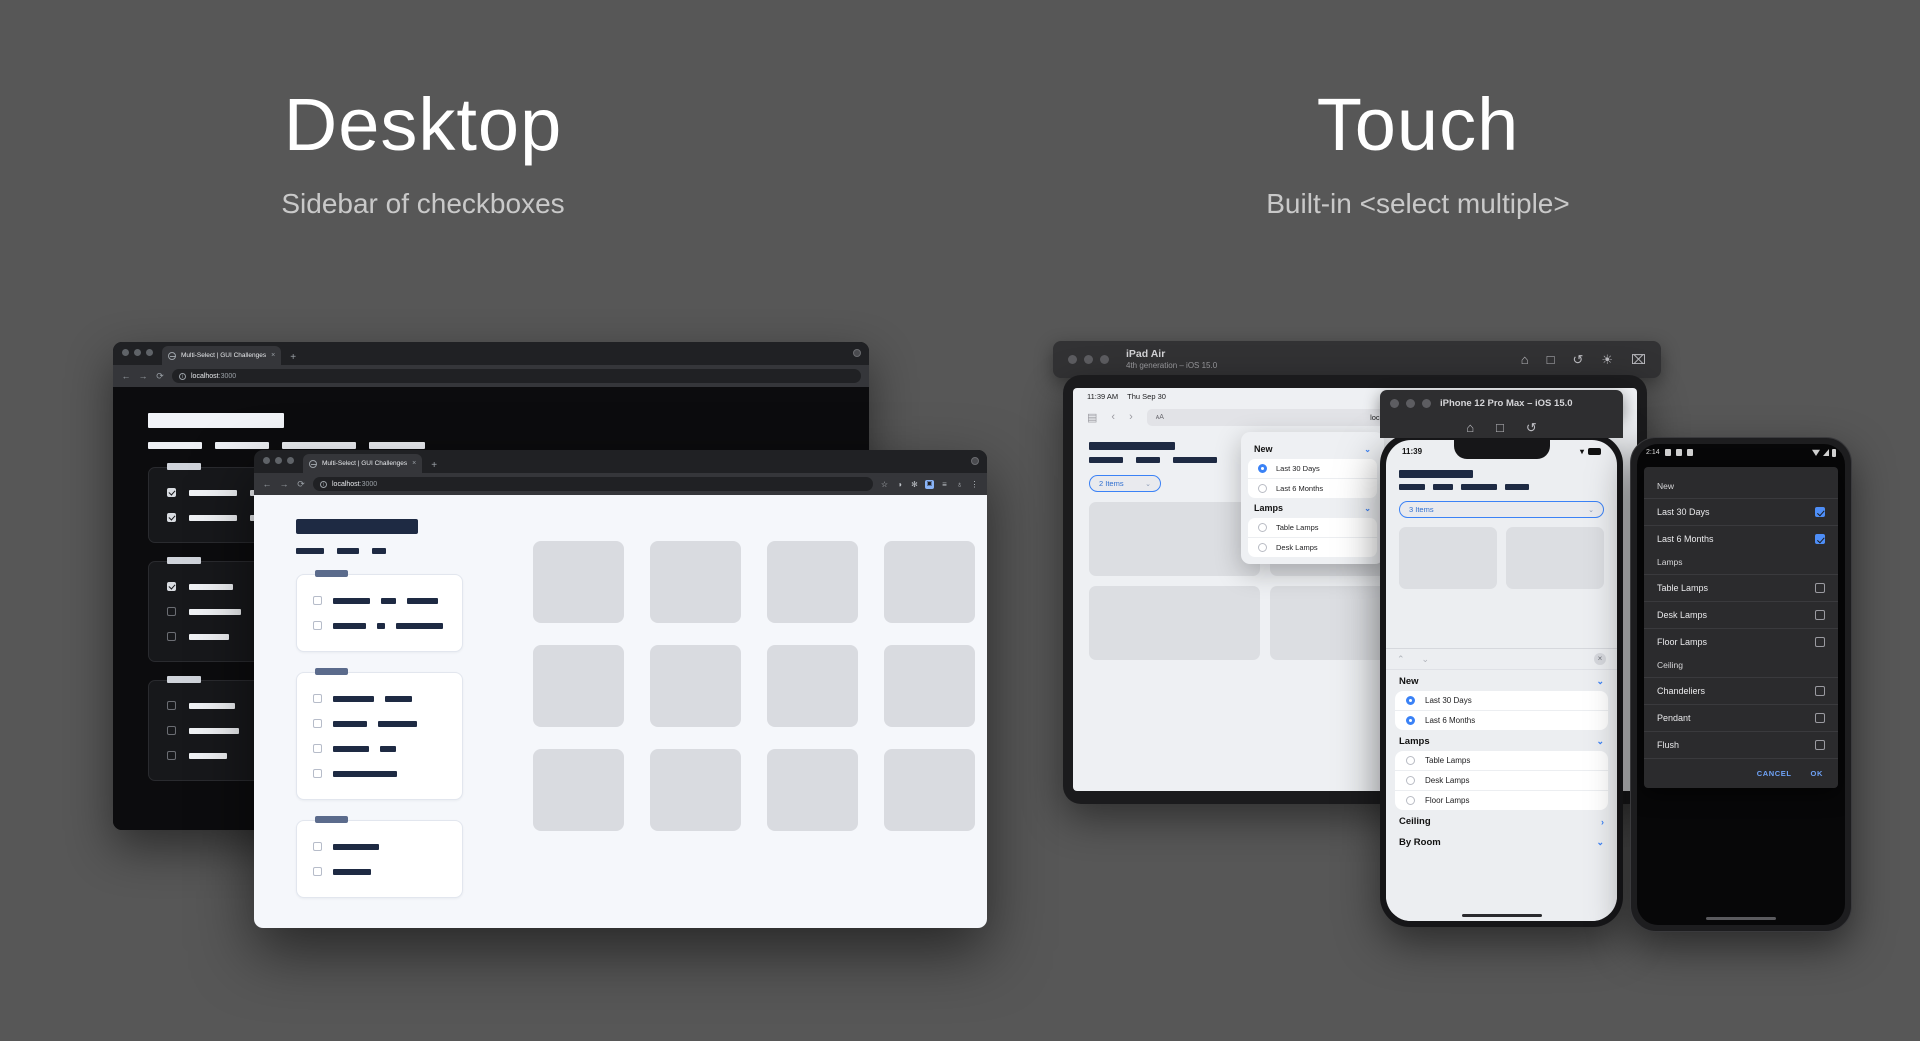 The height and width of the screenshot is (1041, 1920). I want to click on option-row: Chandeliers, so click(1741, 690).